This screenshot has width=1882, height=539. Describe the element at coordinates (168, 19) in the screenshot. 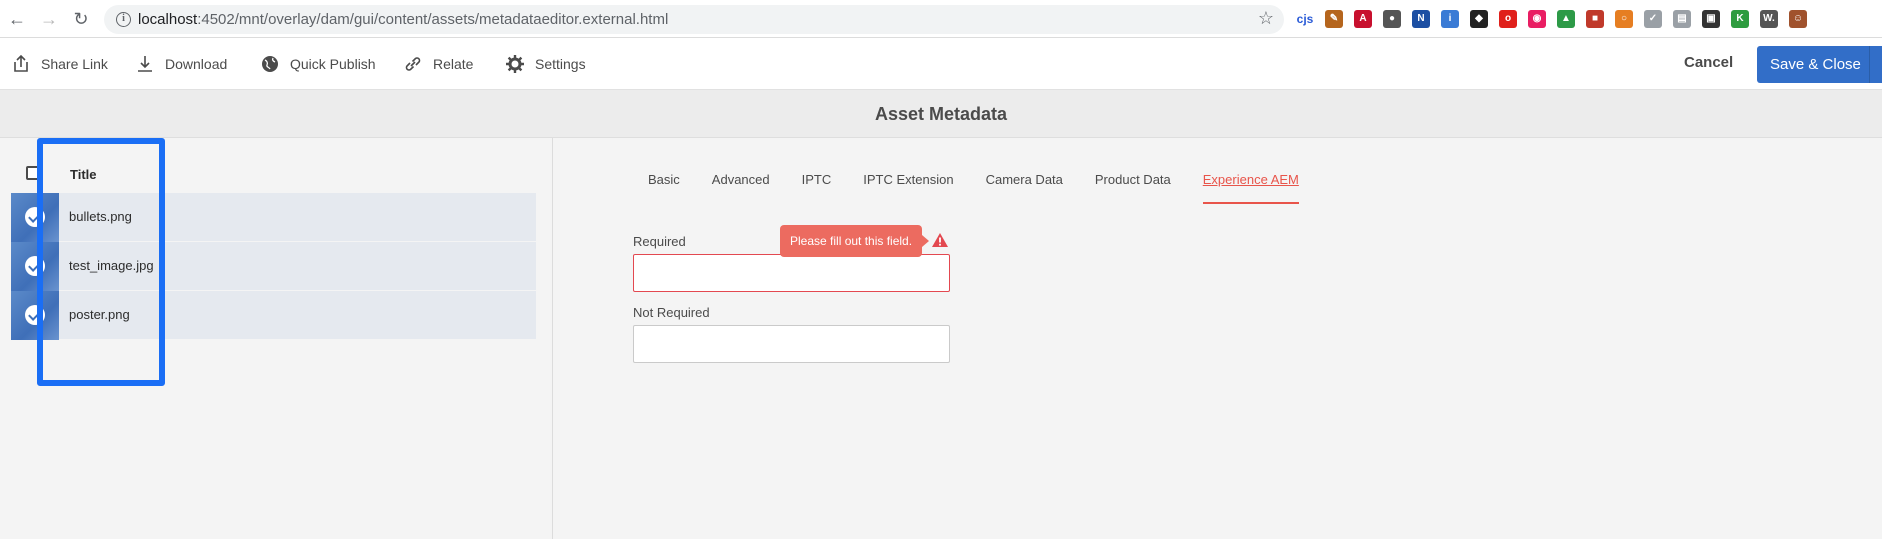

I see `url-host: localhost` at that location.